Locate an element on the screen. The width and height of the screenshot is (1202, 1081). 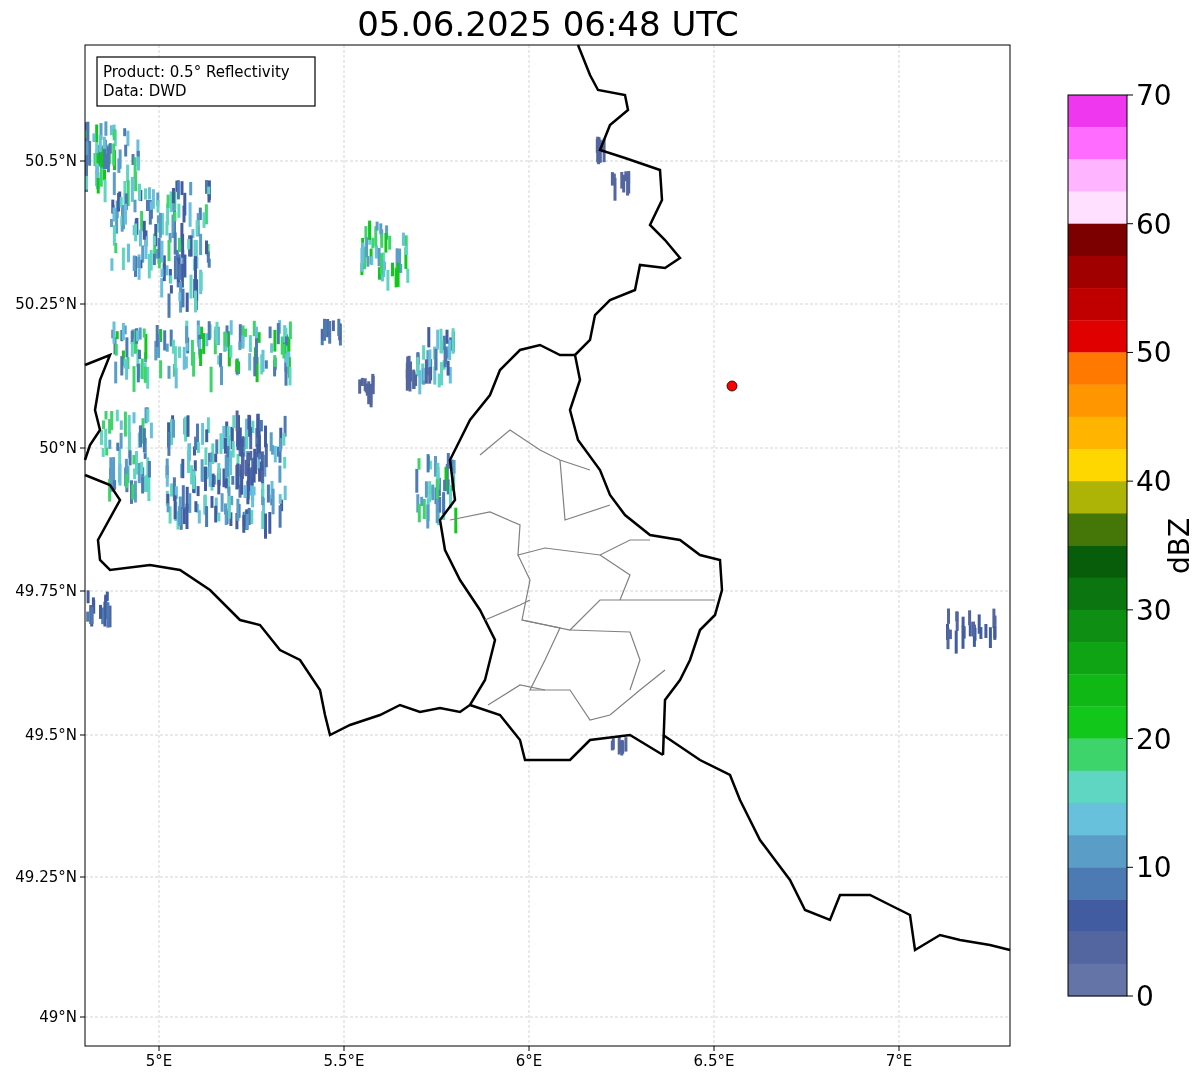
colorbar-tick-label: 10 is located at coordinates (1154, 868).